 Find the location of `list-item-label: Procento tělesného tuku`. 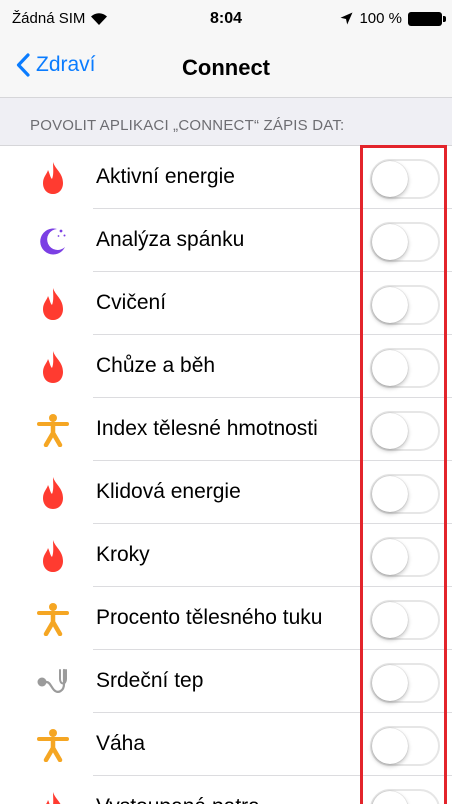

list-item-label: Procento tělesného tuku is located at coordinates (209, 617).